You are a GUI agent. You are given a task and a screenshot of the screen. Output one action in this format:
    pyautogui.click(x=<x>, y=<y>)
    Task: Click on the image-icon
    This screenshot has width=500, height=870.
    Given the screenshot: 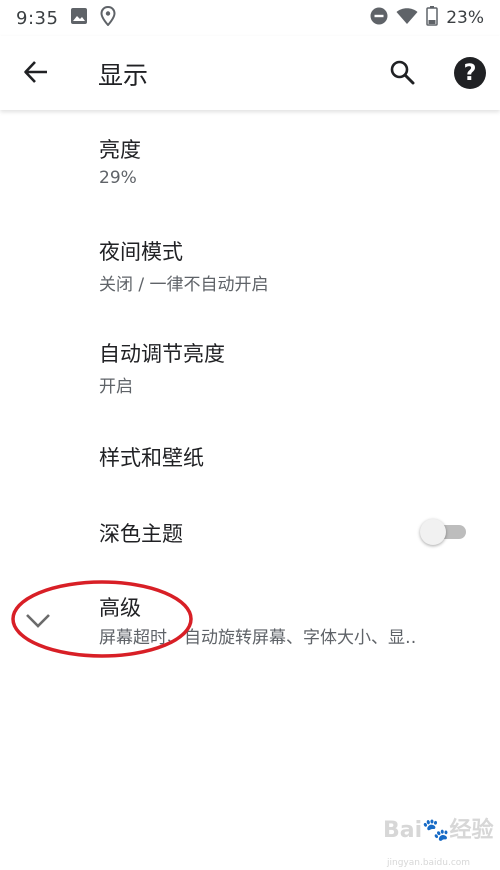 What is the action you would take?
    pyautogui.click(x=79, y=18)
    